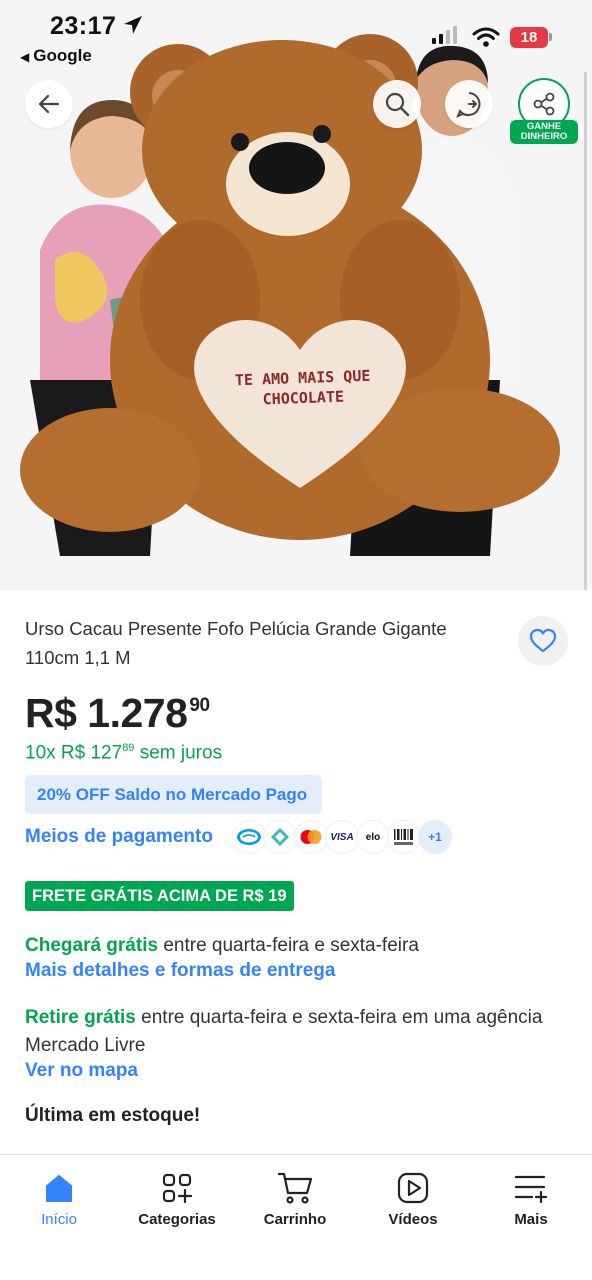 This screenshot has width=592, height=1280. What do you see at coordinates (531, 1219) in the screenshot?
I see `nav-more-label: Mais` at bounding box center [531, 1219].